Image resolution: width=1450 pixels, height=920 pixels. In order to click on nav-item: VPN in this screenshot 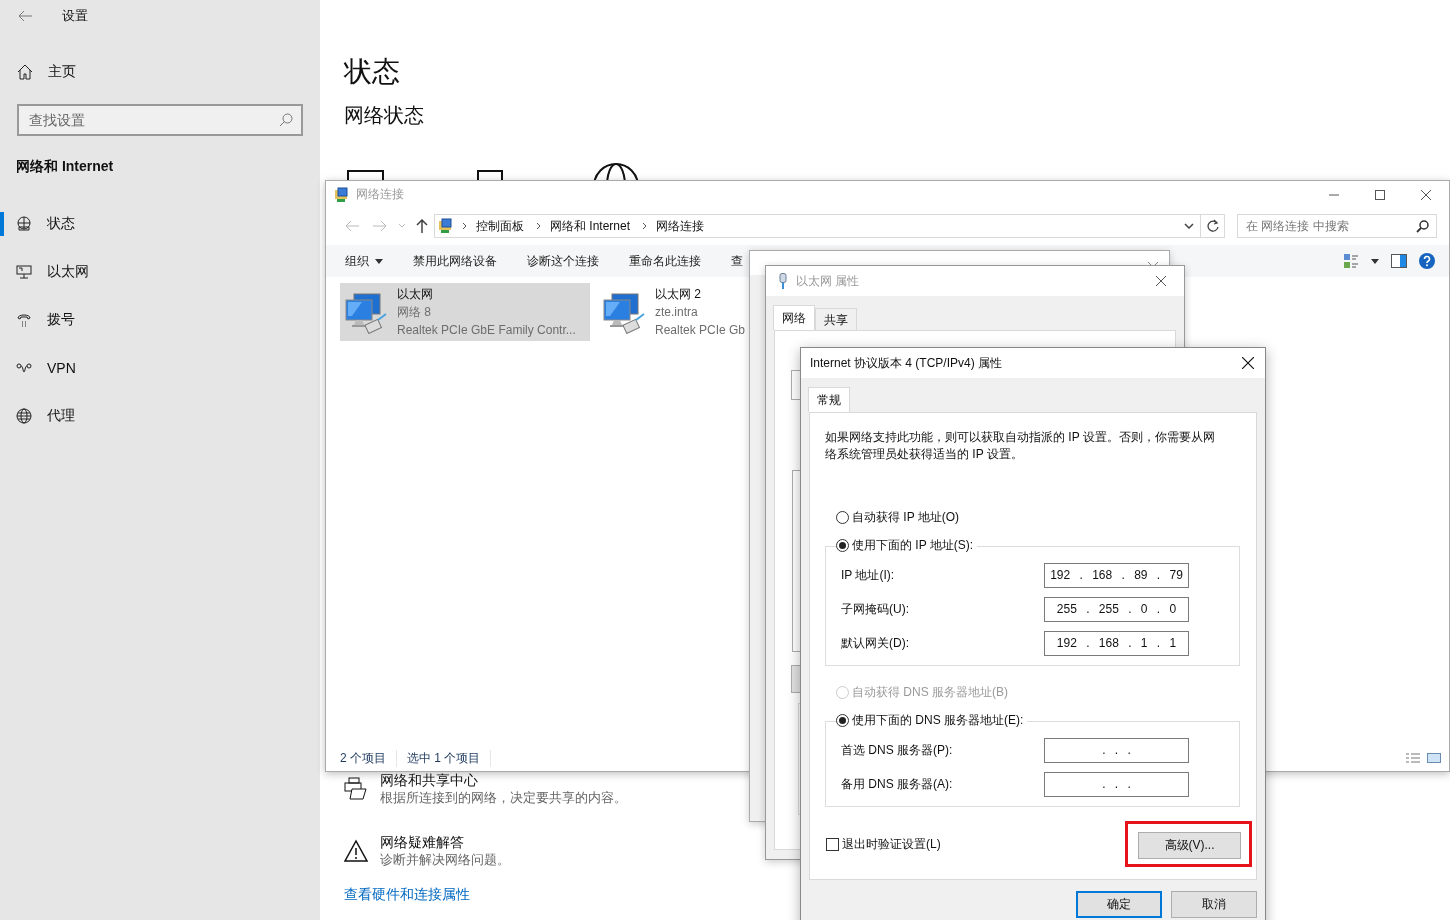, I will do `click(160, 368)`.